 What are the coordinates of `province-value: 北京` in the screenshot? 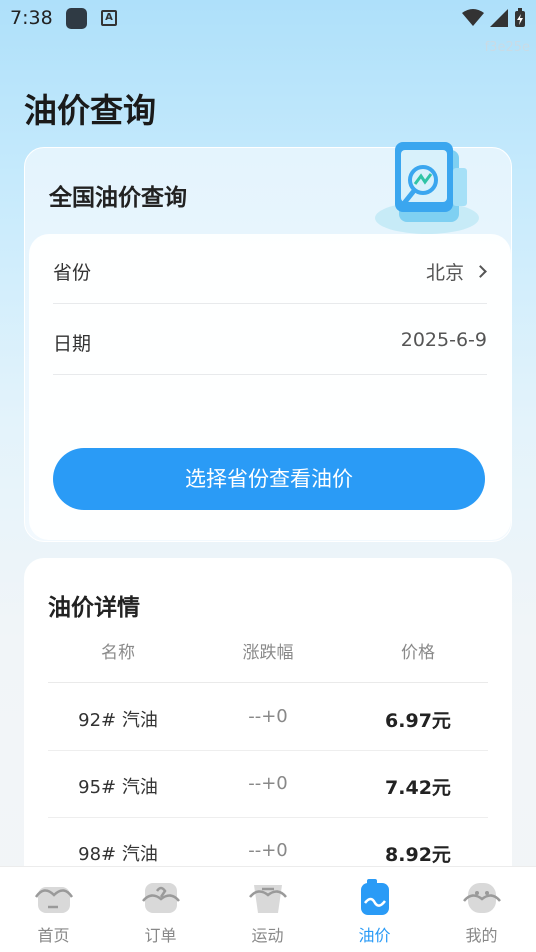 It's located at (456, 271).